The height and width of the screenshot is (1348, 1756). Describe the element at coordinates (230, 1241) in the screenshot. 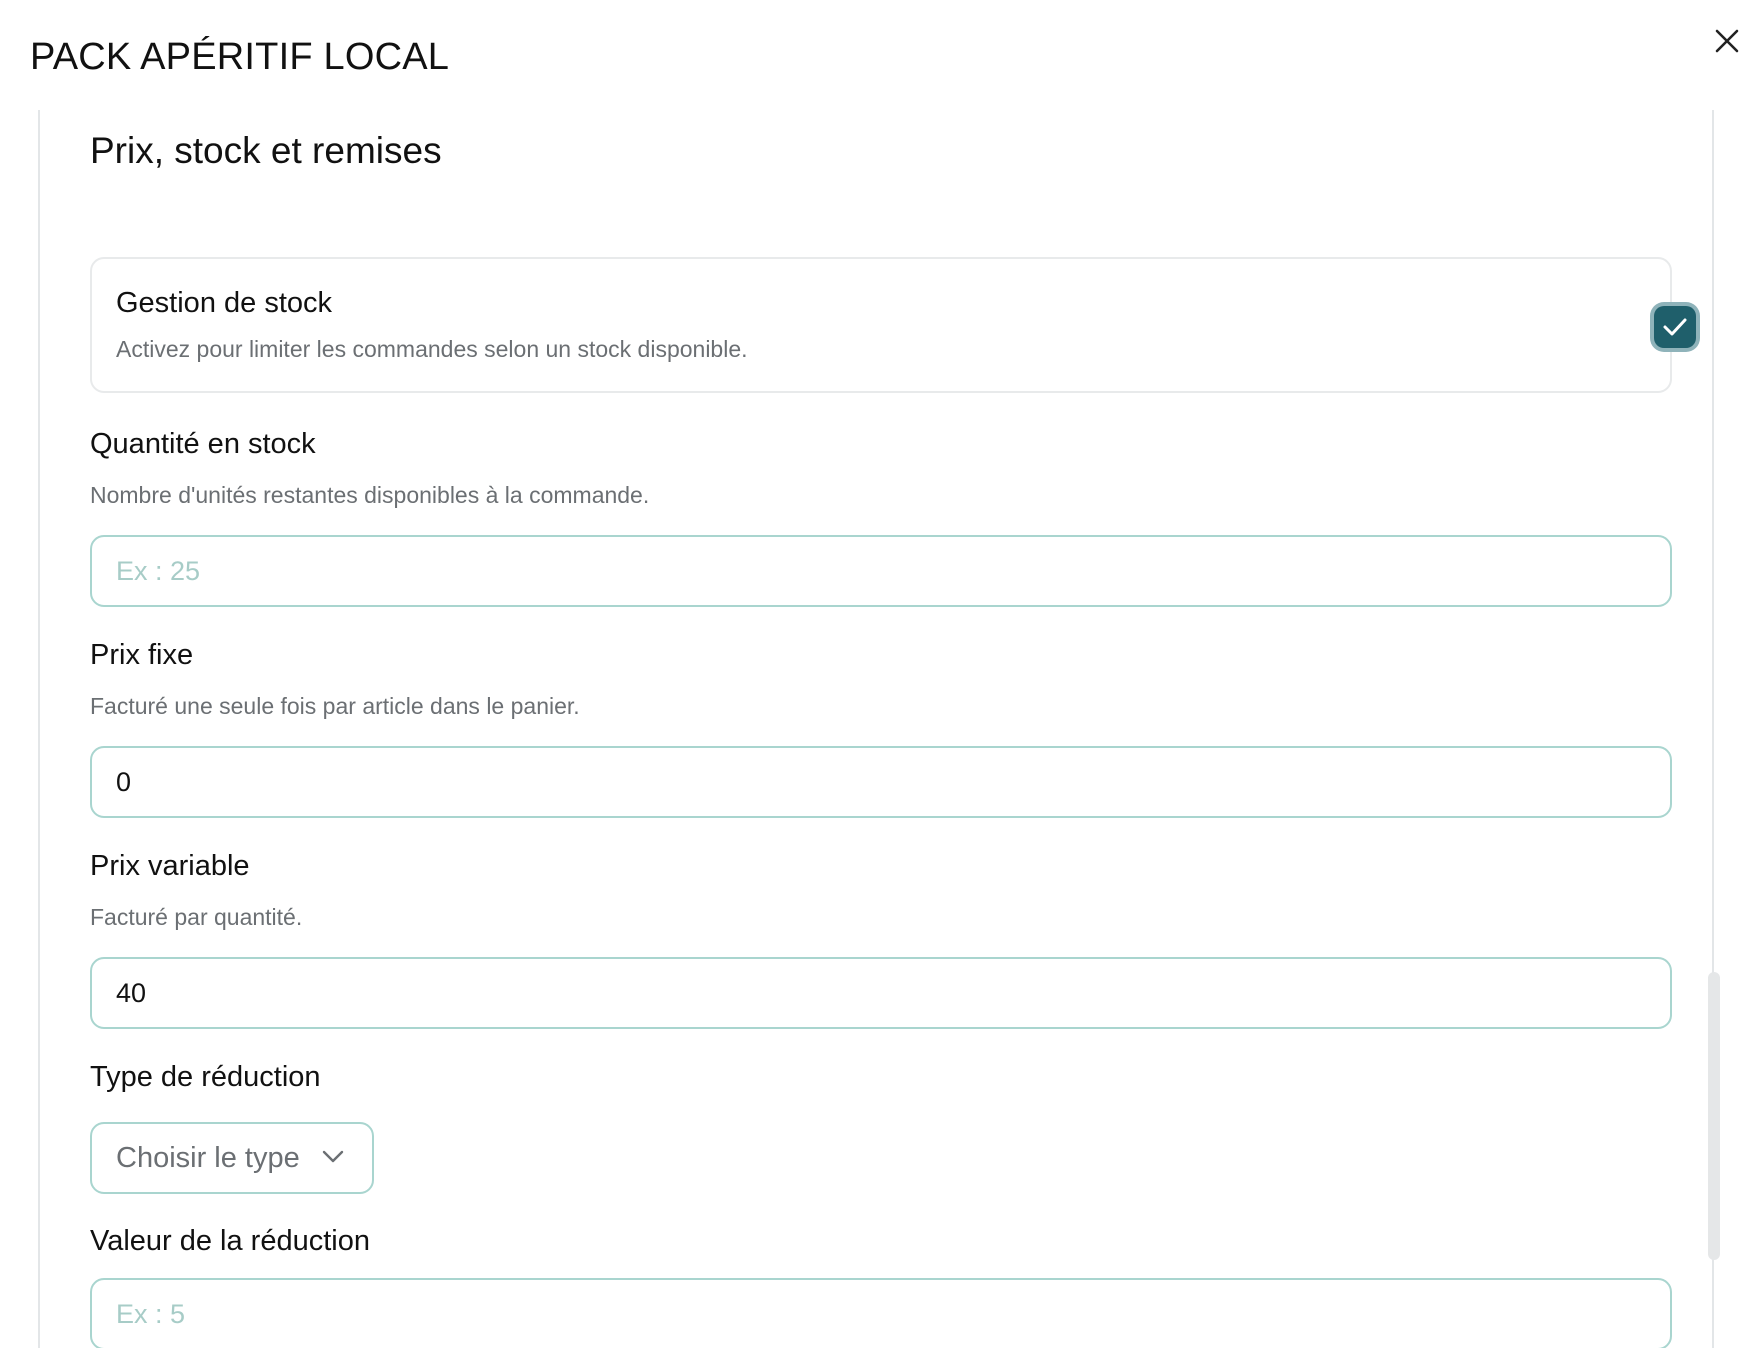

I see `discount-value-label: Valeur de la réduction` at that location.